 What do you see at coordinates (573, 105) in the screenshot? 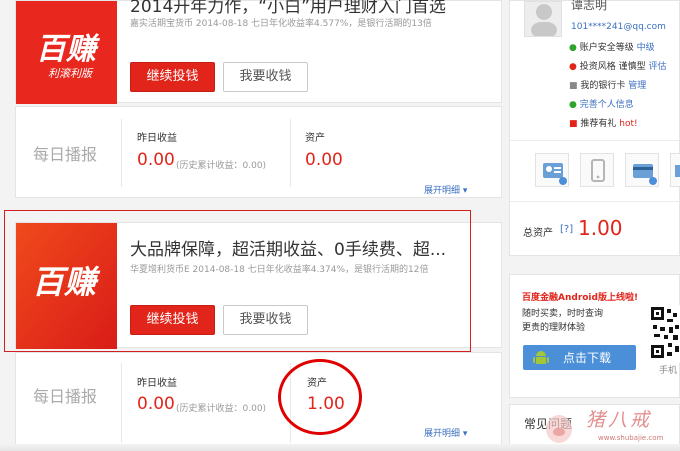
I see `check-icon: ●` at bounding box center [573, 105].